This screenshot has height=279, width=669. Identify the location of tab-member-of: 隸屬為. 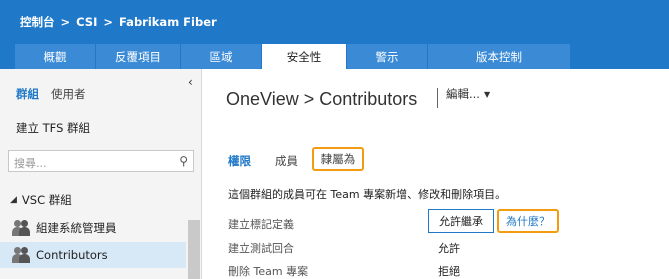
(338, 159).